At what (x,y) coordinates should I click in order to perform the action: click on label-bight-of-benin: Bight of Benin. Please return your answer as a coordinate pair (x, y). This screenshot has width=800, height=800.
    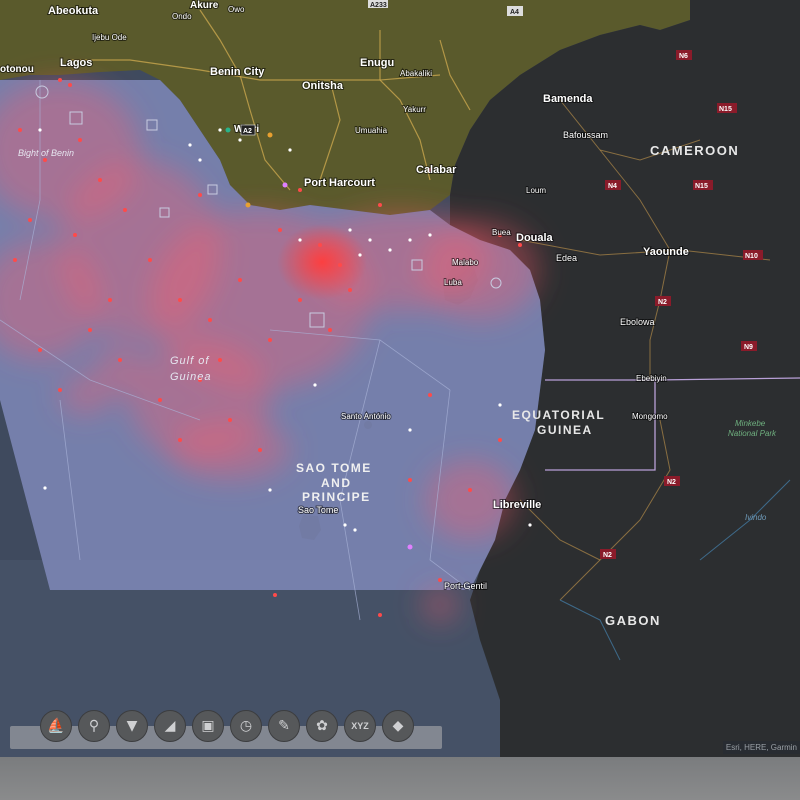
    Looking at the image, I should click on (46, 153).